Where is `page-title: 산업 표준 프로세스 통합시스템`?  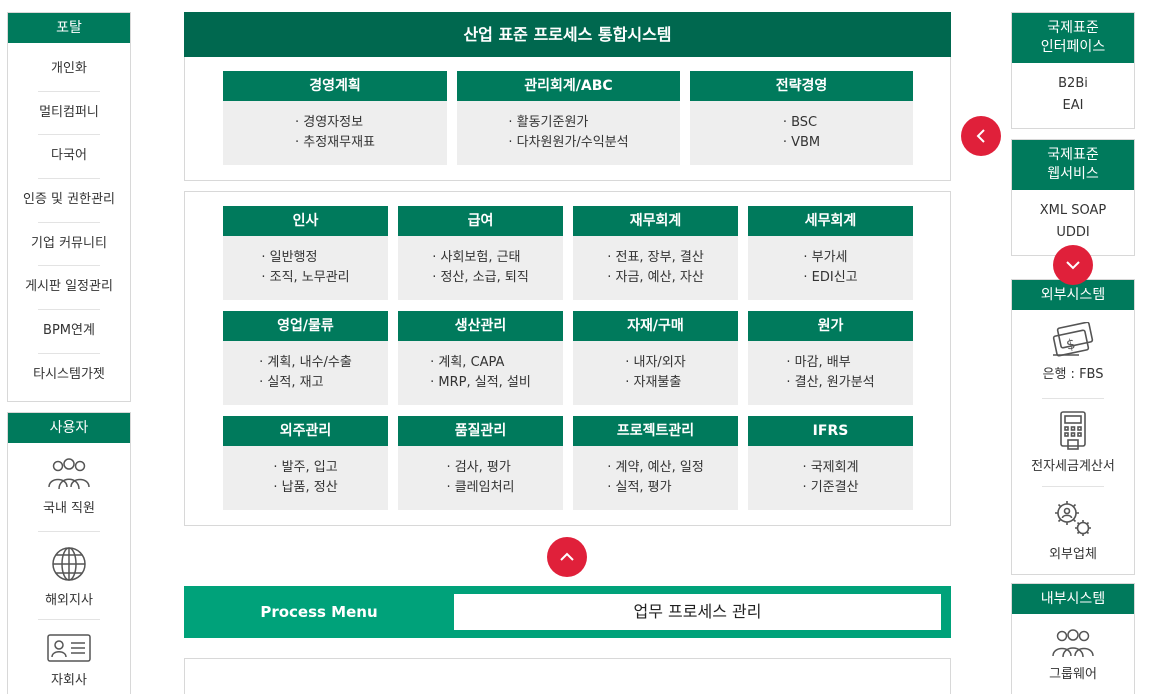
page-title: 산업 표준 프로세스 통합시스템 is located at coordinates (567, 34).